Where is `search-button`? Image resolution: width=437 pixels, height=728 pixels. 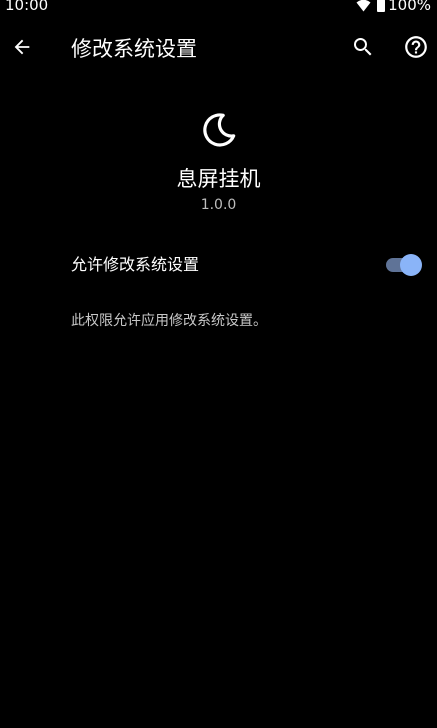 search-button is located at coordinates (363, 49).